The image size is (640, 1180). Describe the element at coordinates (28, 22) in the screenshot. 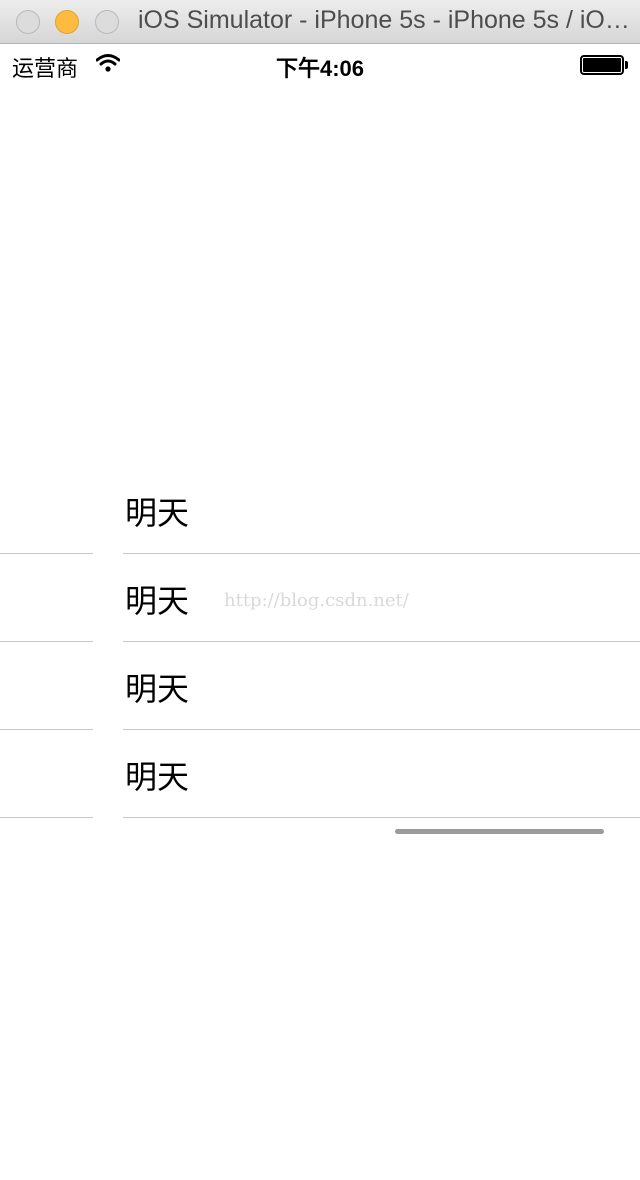

I see `close-window-button` at that location.